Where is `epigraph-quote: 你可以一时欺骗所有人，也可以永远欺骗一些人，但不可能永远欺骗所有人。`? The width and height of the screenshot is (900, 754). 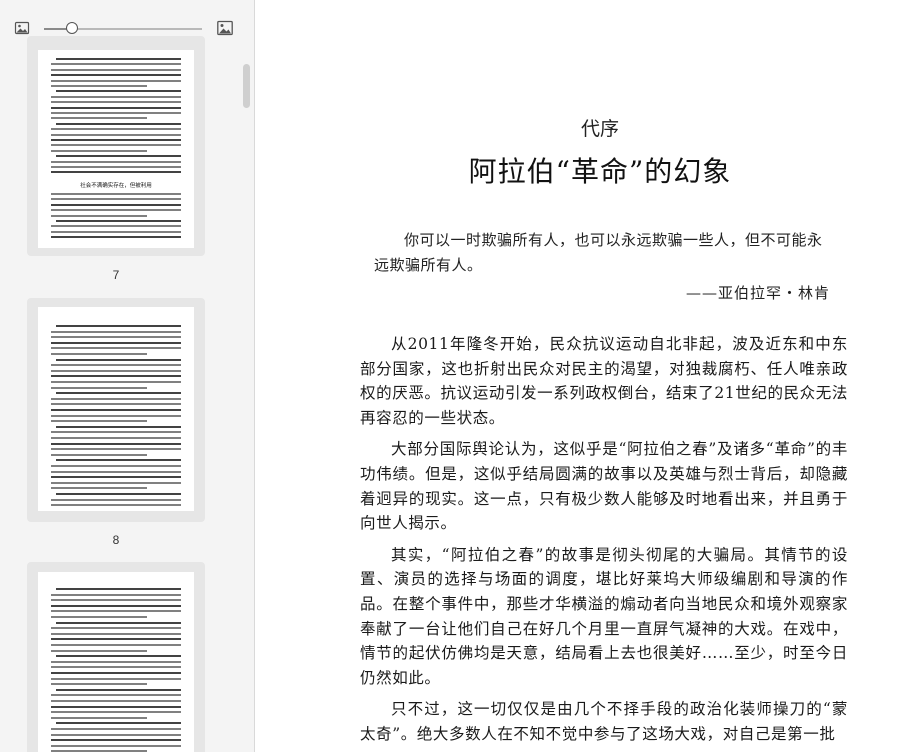
epigraph-quote: 你可以一时欺骗所有人，也可以永远欺骗一些人，但不可能永远欺骗所有人。 is located at coordinates (598, 252).